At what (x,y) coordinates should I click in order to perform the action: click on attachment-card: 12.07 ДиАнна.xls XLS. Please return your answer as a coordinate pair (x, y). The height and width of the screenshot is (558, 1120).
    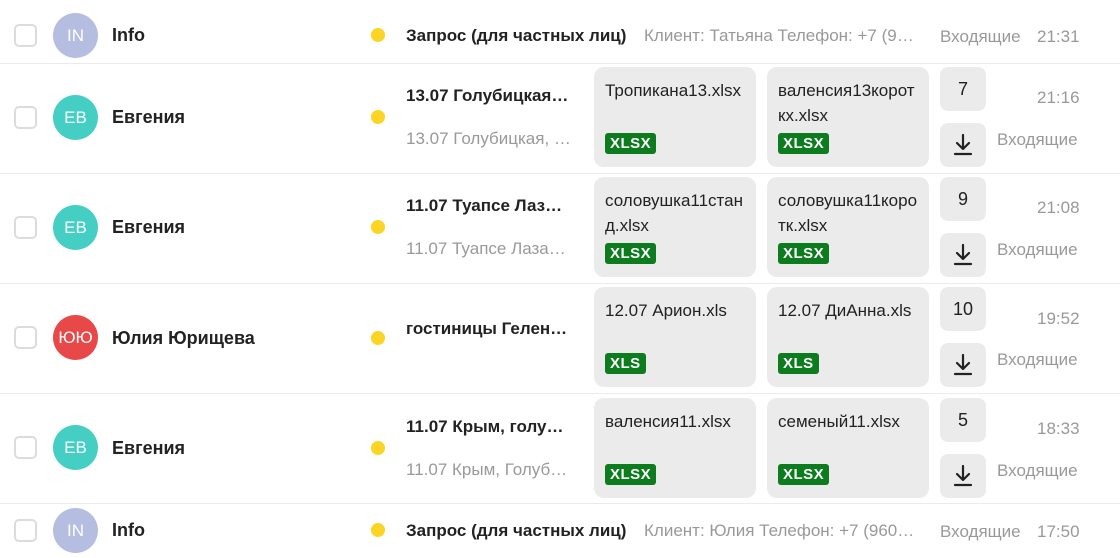
    Looking at the image, I should click on (848, 337).